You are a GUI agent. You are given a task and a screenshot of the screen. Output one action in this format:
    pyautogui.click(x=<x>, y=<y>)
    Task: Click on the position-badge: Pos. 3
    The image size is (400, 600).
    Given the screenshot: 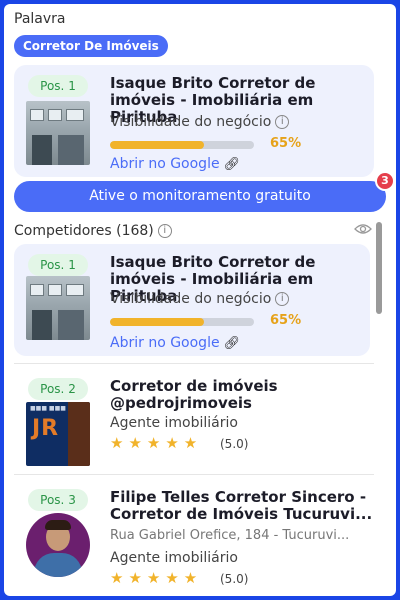 What is the action you would take?
    pyautogui.click(x=58, y=500)
    